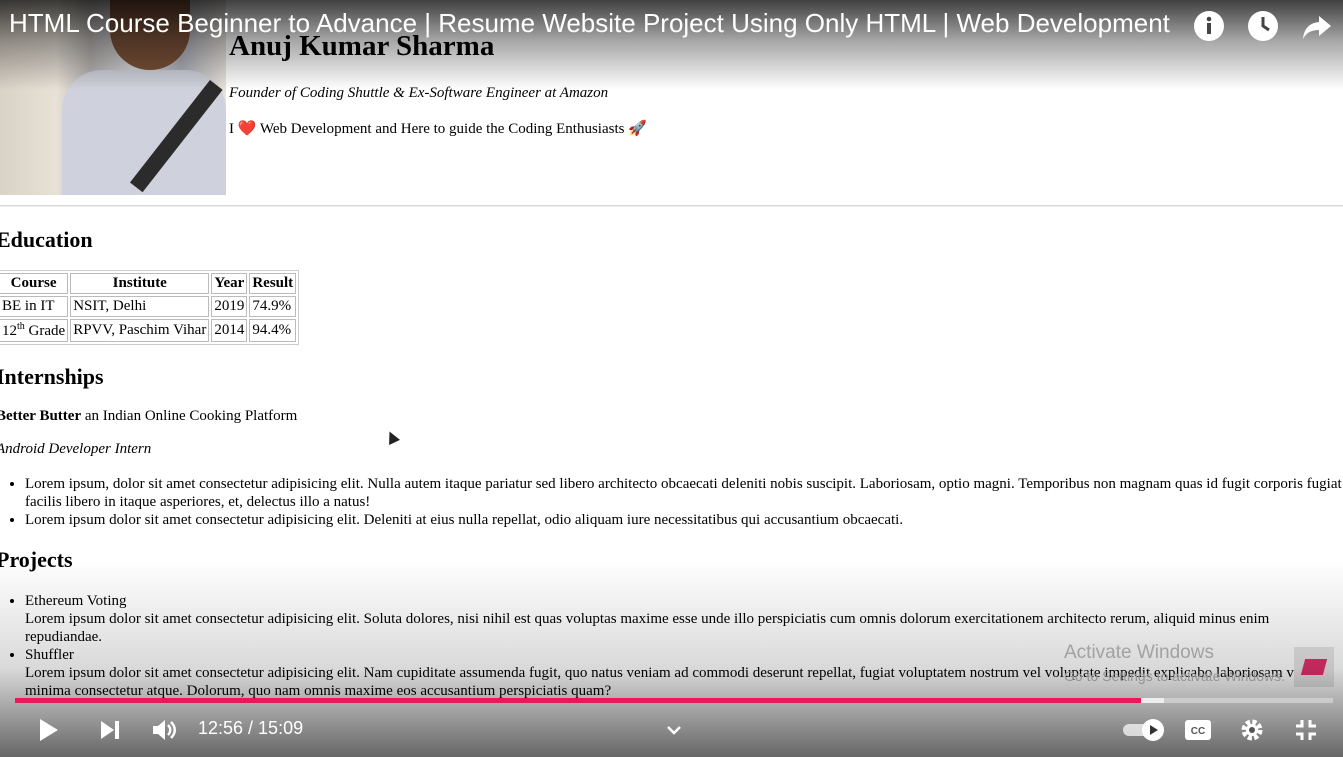 The image size is (1343, 757). Describe the element at coordinates (1252, 730) in the screenshot. I see `gear-icon` at that location.